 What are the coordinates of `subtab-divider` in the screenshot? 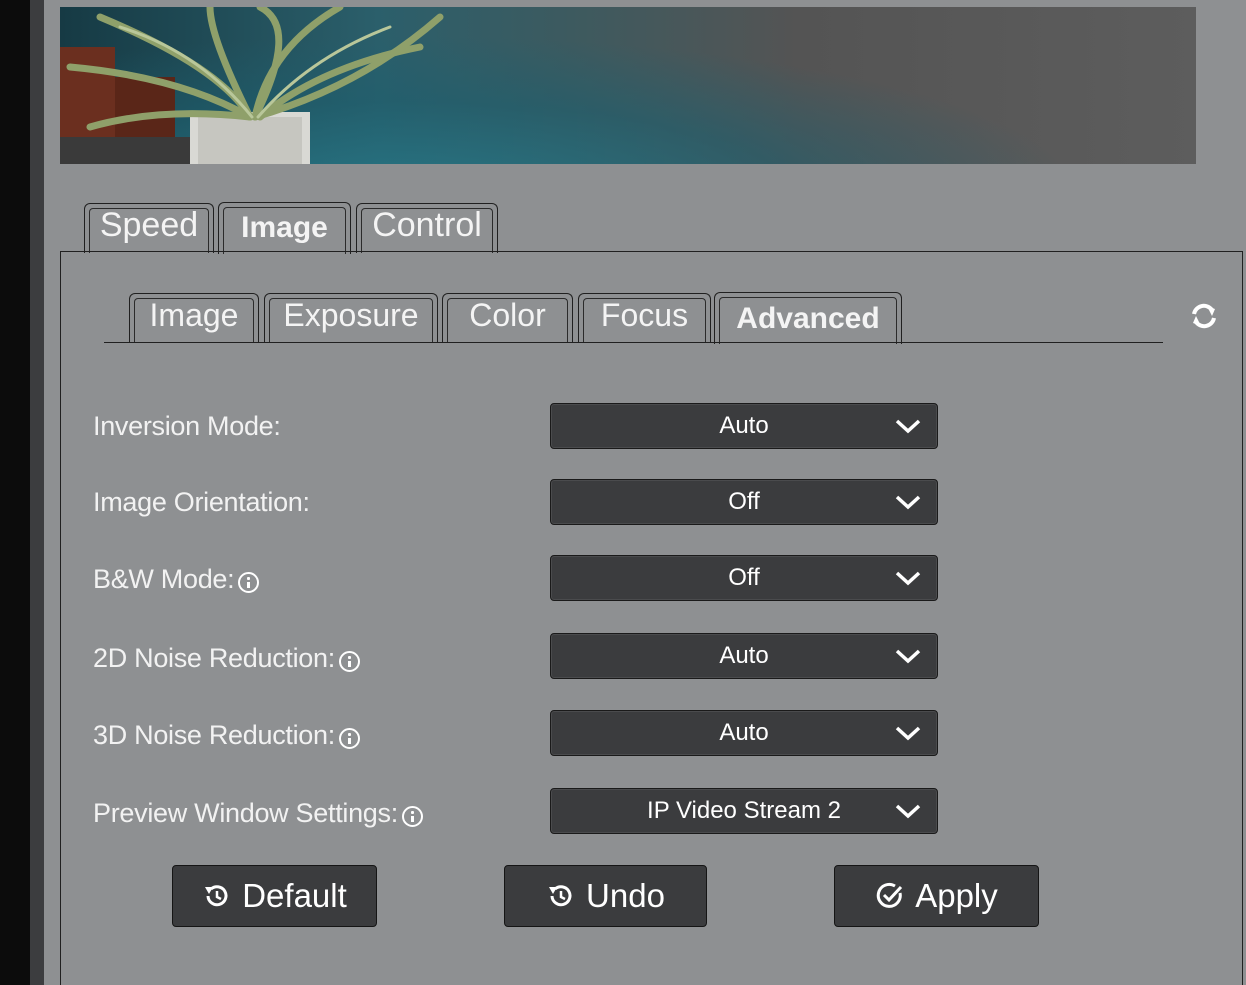 It's located at (633, 342).